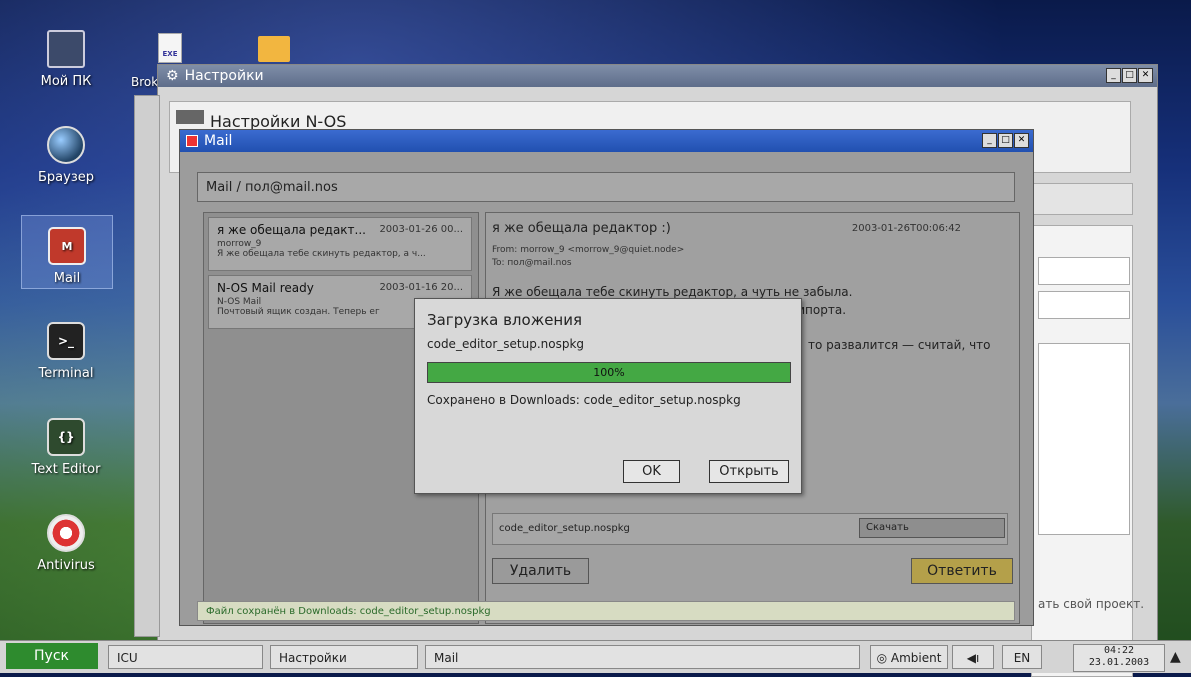 The image size is (1191, 677). I want to click on lifebuoy-icon, so click(66, 533).